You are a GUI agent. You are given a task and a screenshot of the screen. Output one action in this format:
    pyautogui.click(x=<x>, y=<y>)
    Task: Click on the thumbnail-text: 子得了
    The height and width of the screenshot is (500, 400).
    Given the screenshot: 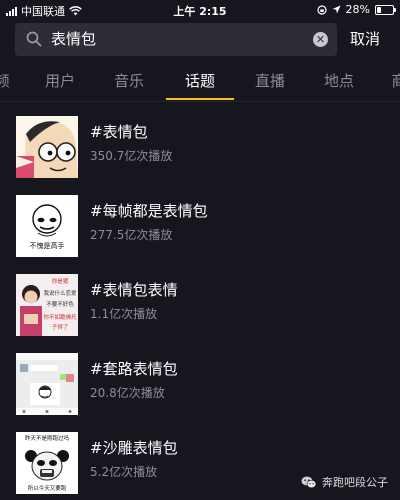 What is the action you would take?
    pyautogui.click(x=60, y=327)
    